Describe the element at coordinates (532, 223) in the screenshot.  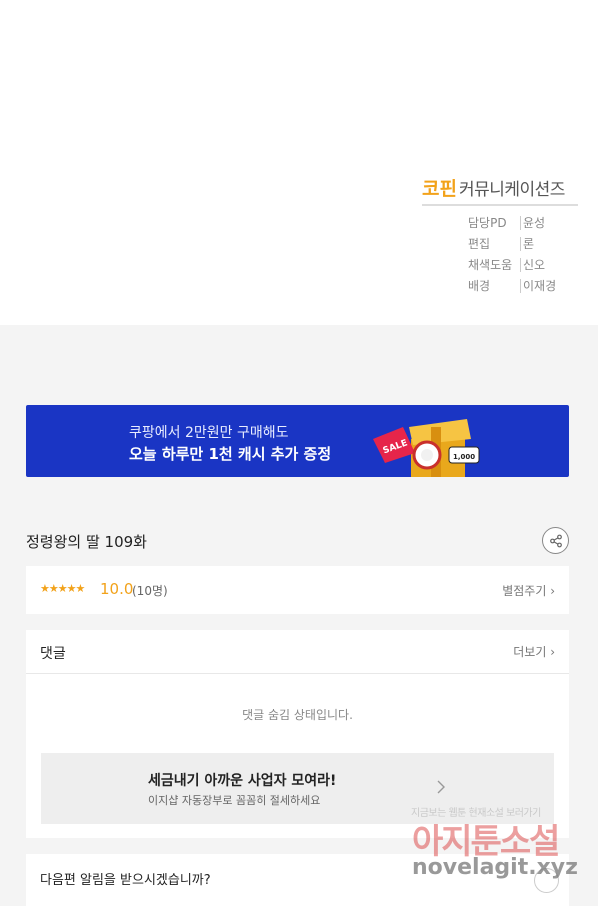
I see `credit-name: 윤성` at that location.